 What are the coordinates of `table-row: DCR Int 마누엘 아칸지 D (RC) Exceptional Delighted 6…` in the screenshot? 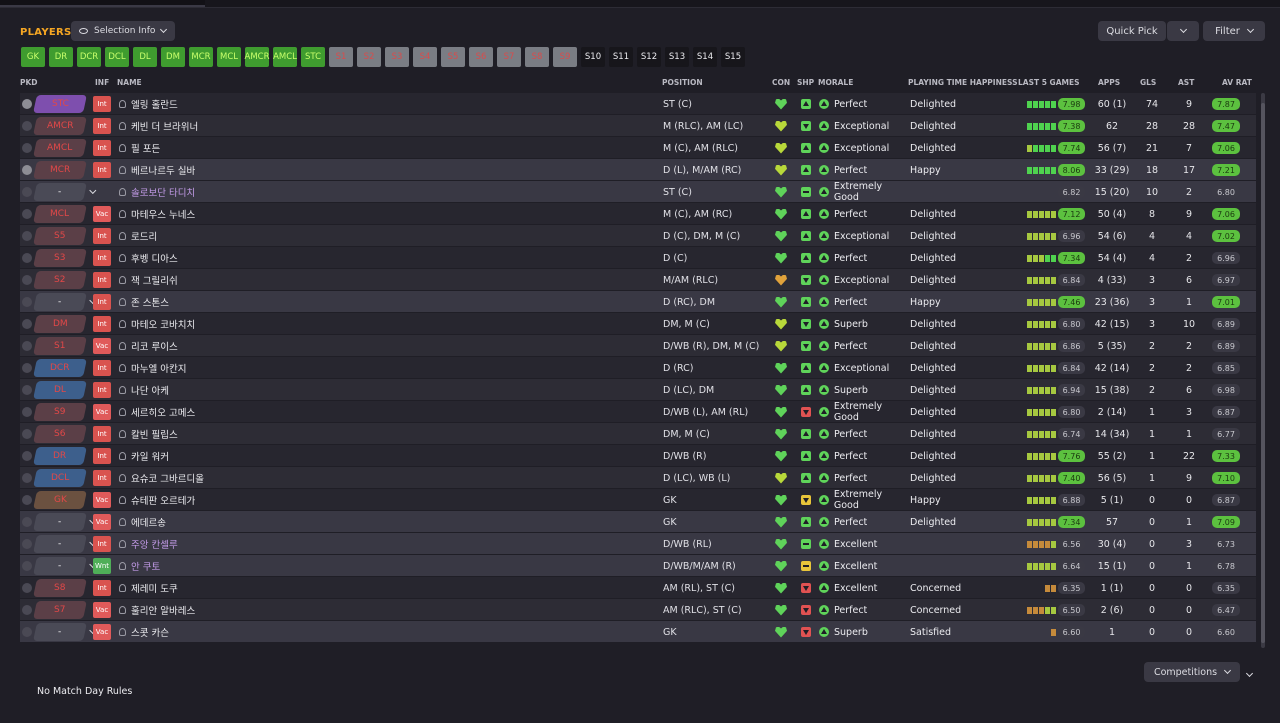 It's located at (638, 368).